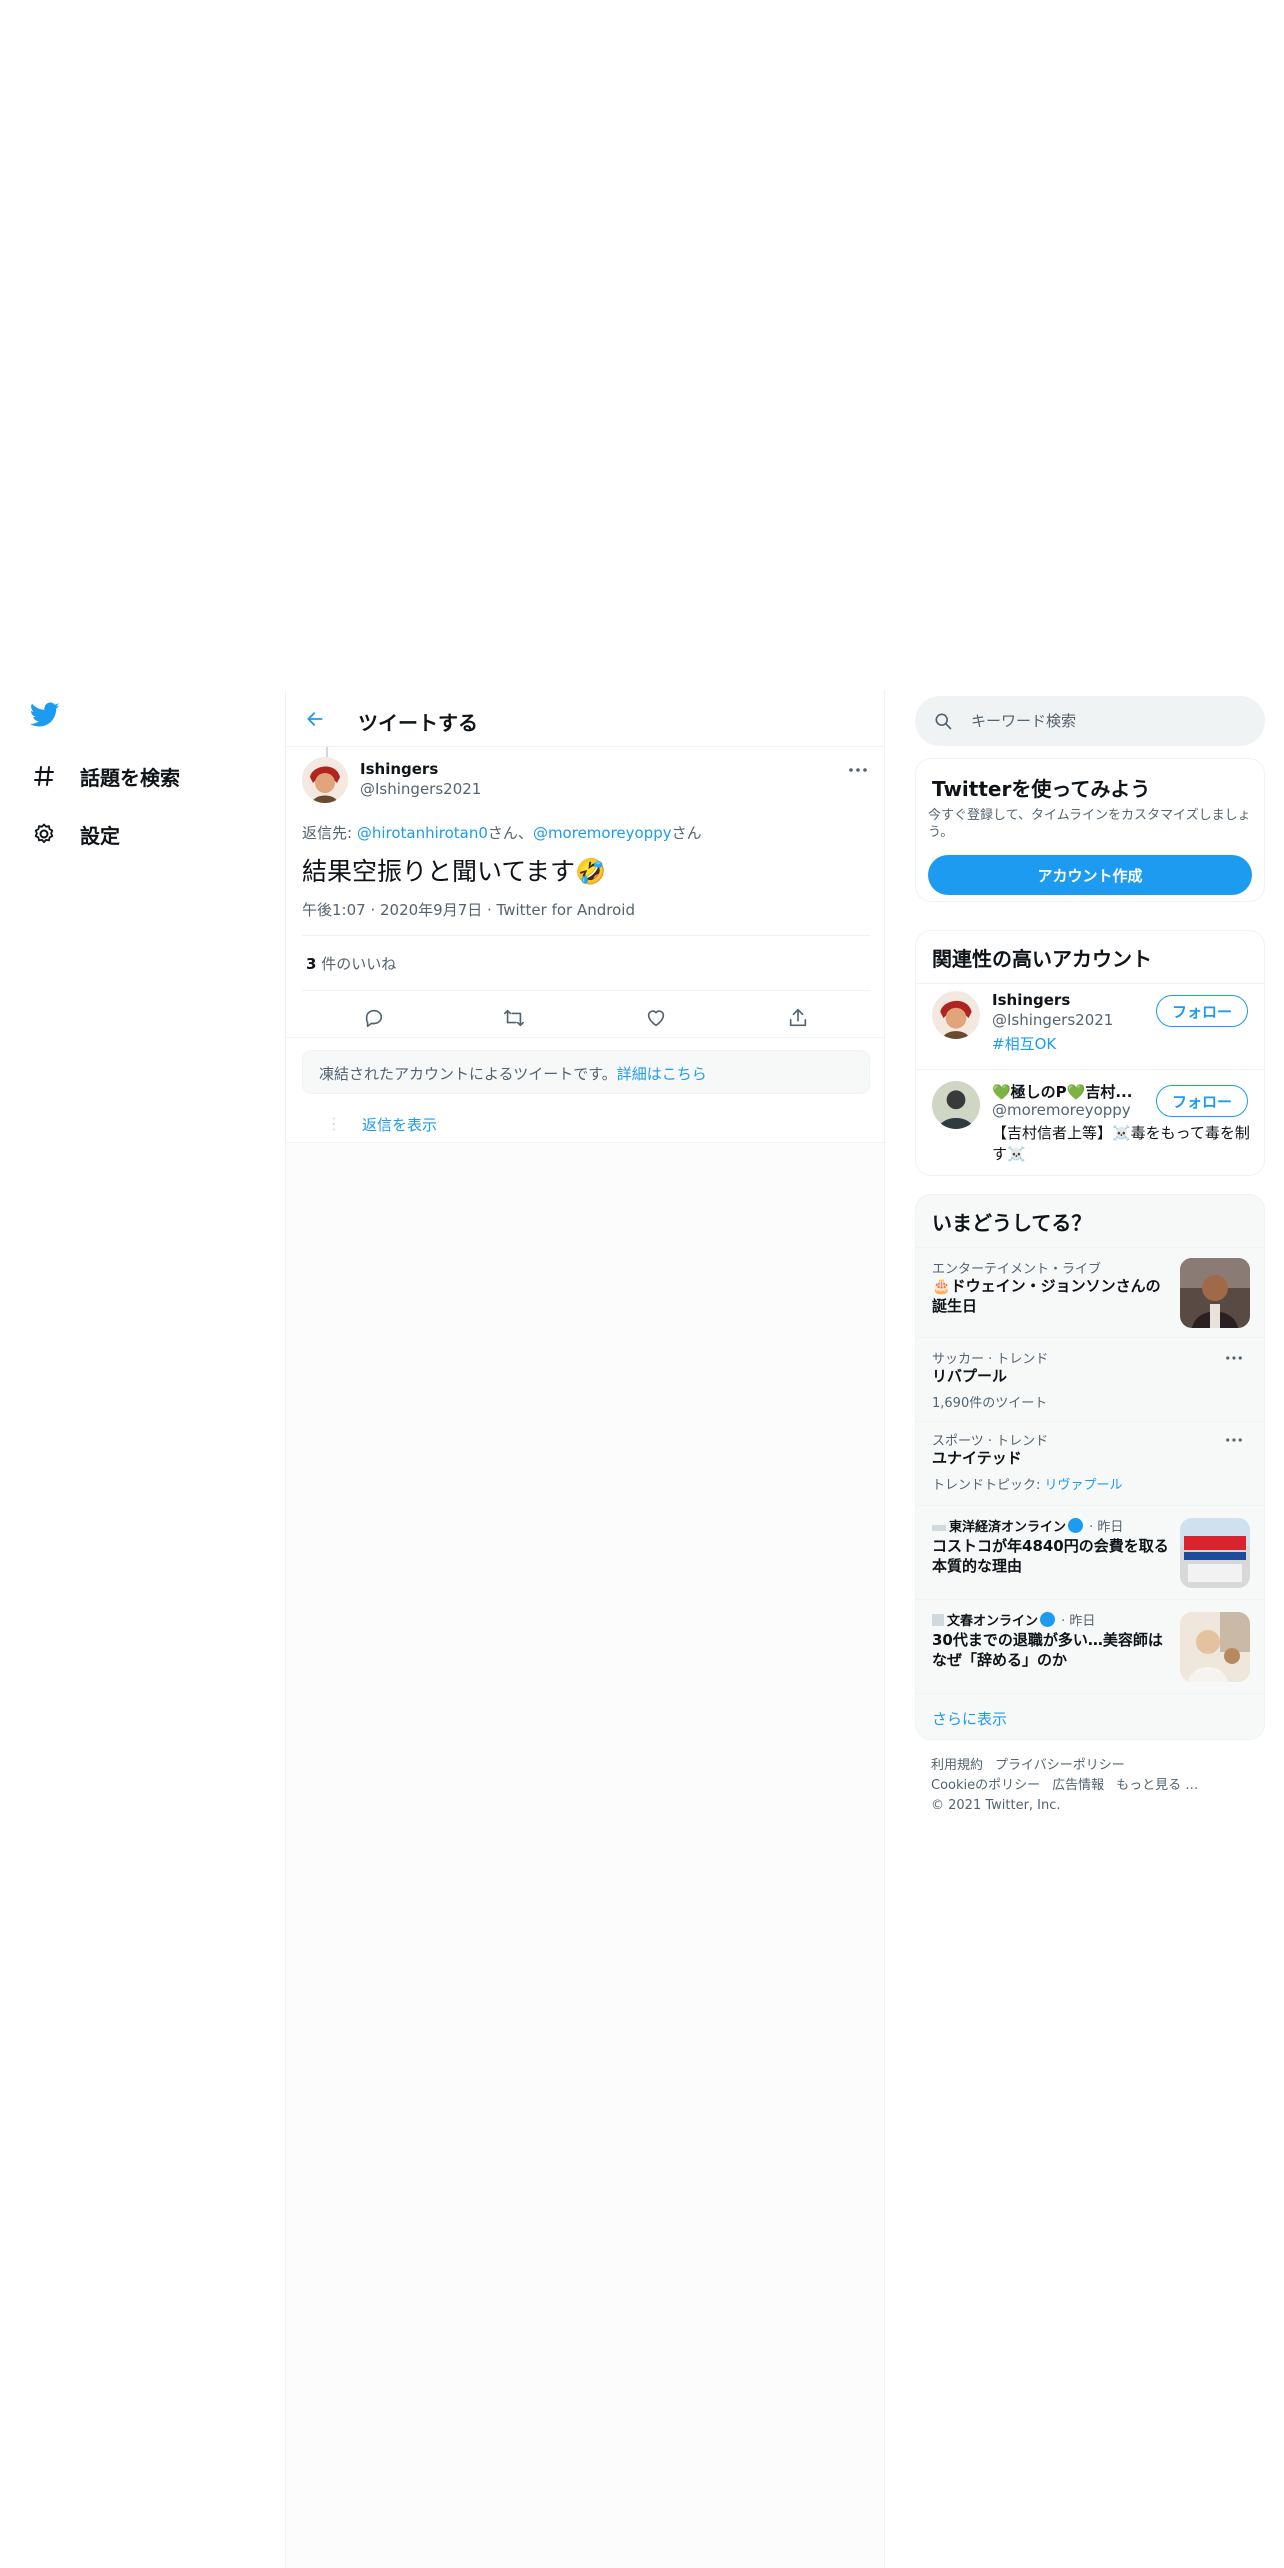 This screenshot has width=1284, height=2568. Describe the element at coordinates (1041, 789) in the screenshot. I see `signup-title: Twitterを使ってみよう` at that location.